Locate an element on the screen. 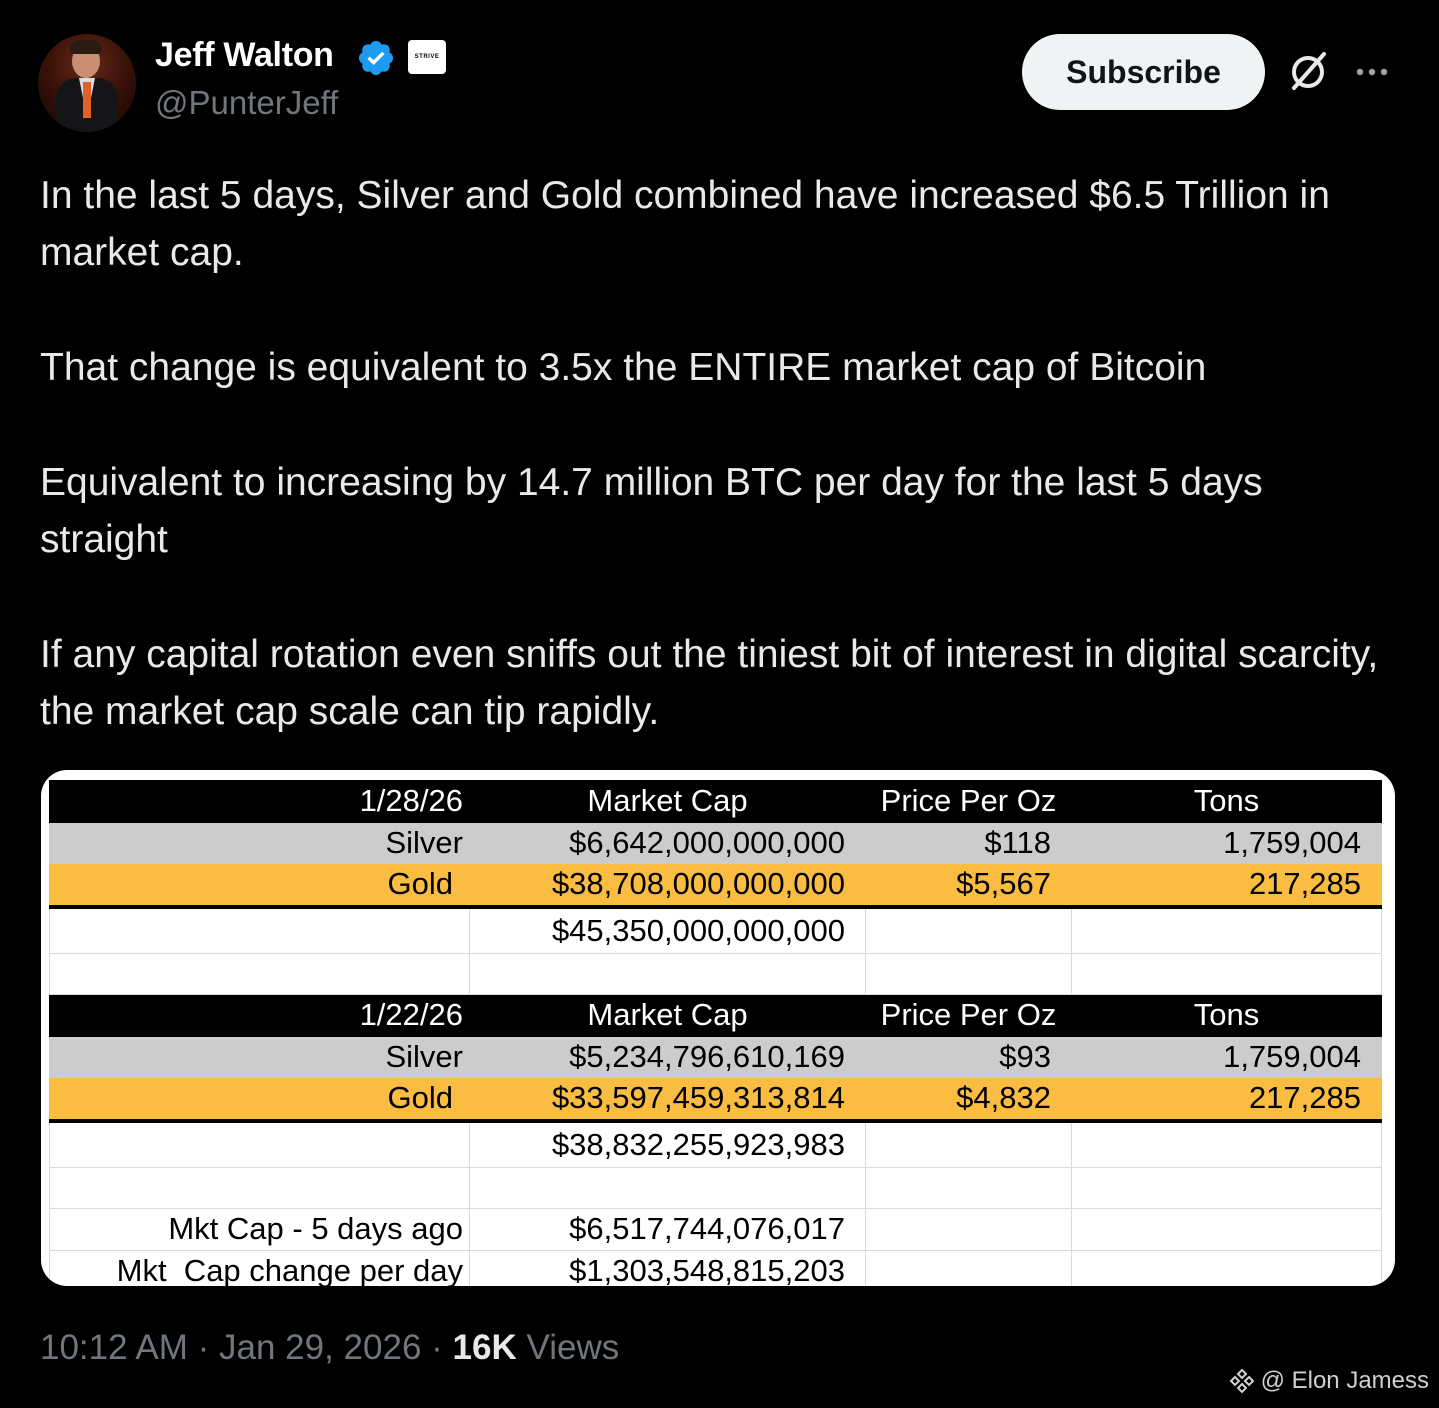 Image resolution: width=1439 pixels, height=1408 pixels. table-row-silver: Silver $6,642,000,000,000 $118 1,759,004 is located at coordinates (715, 842).